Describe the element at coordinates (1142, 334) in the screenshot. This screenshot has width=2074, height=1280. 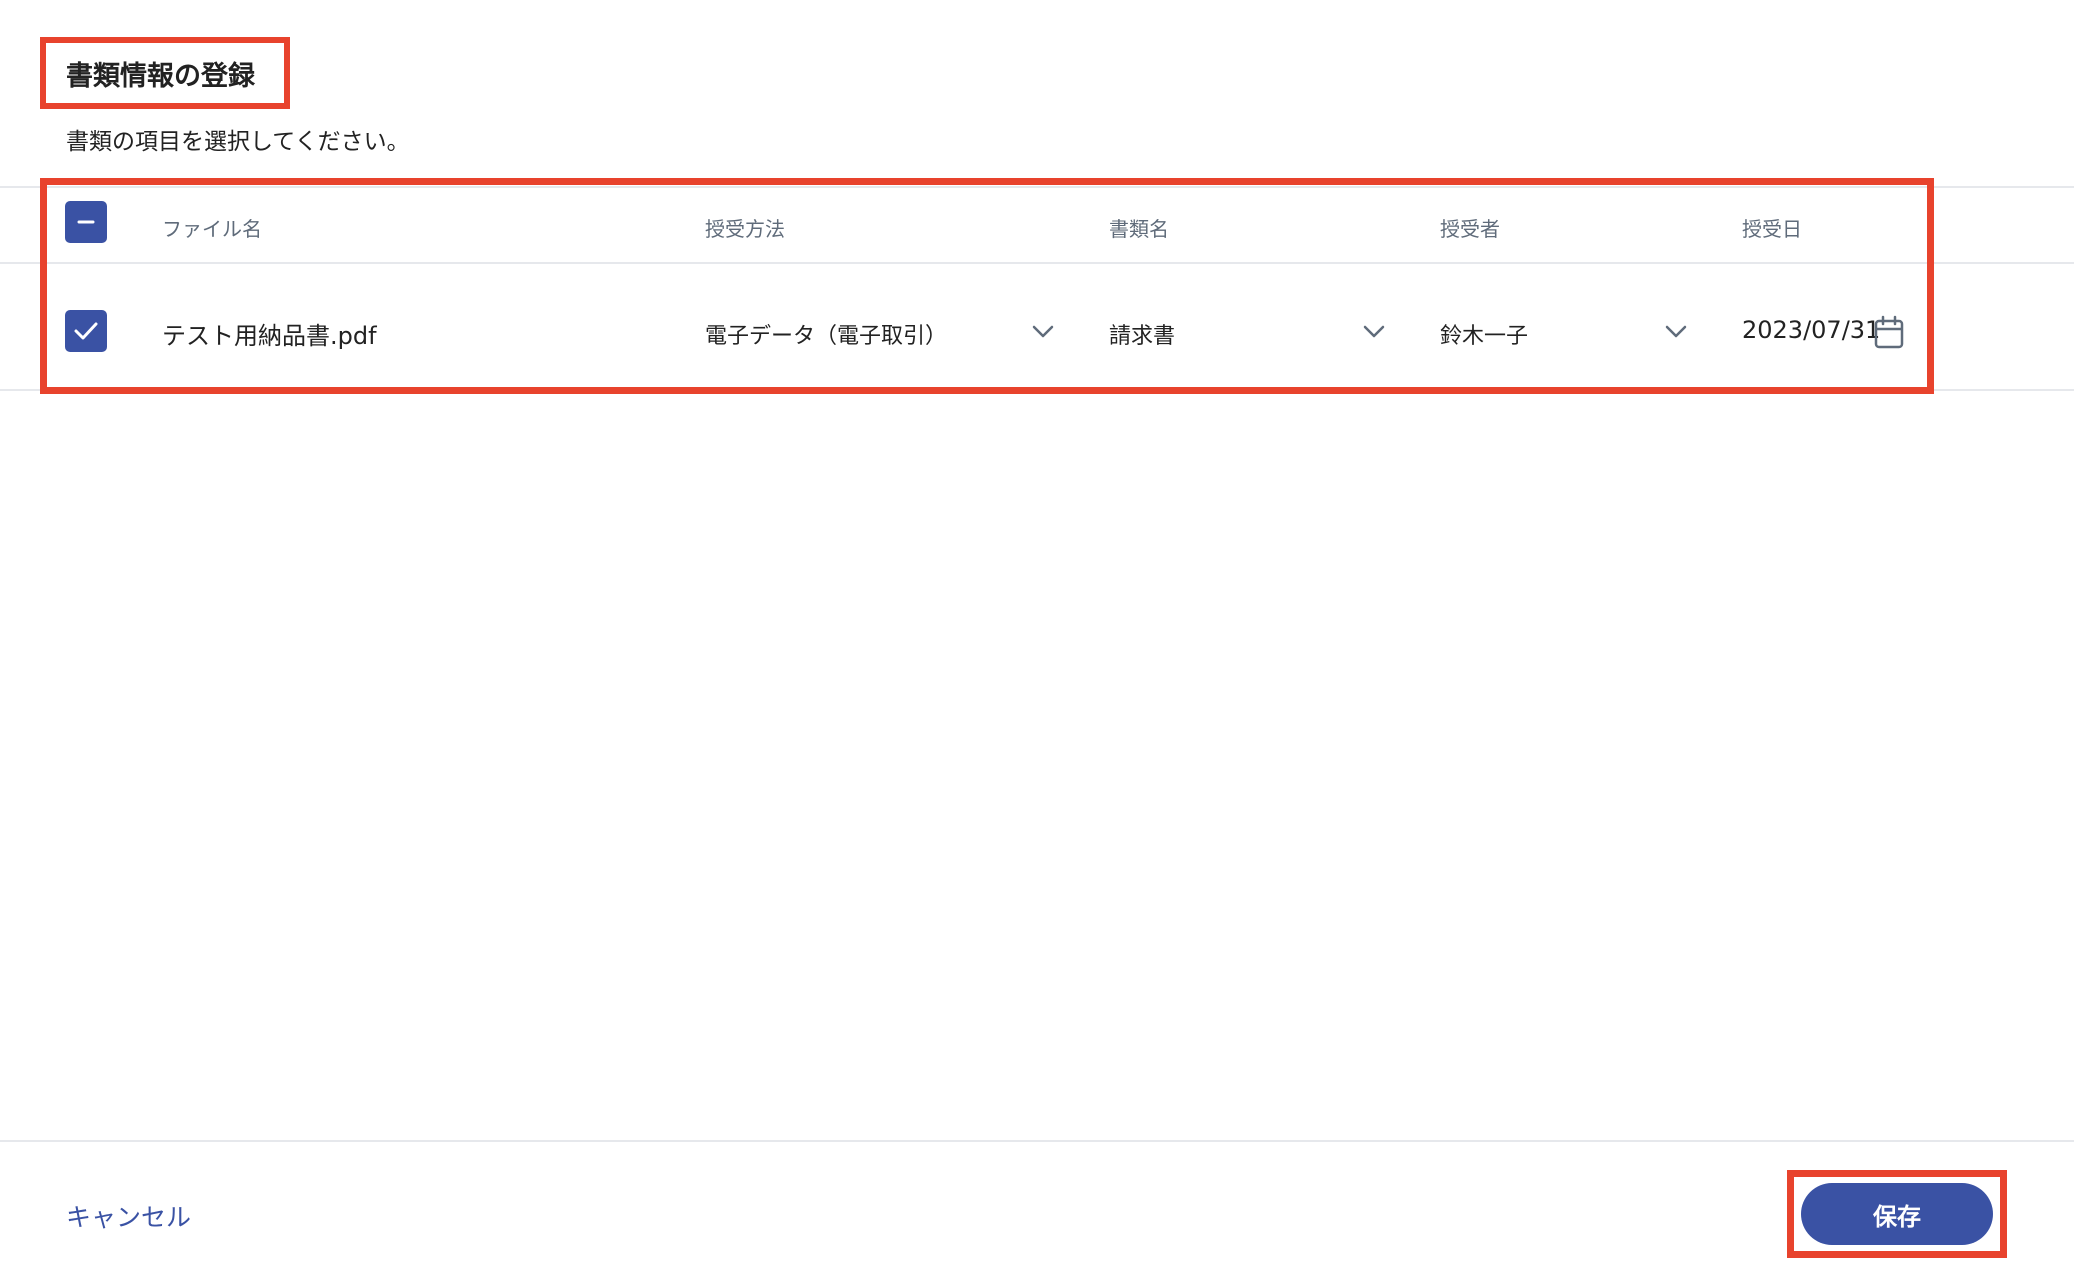
I see `document-name-select: 請求書` at that location.